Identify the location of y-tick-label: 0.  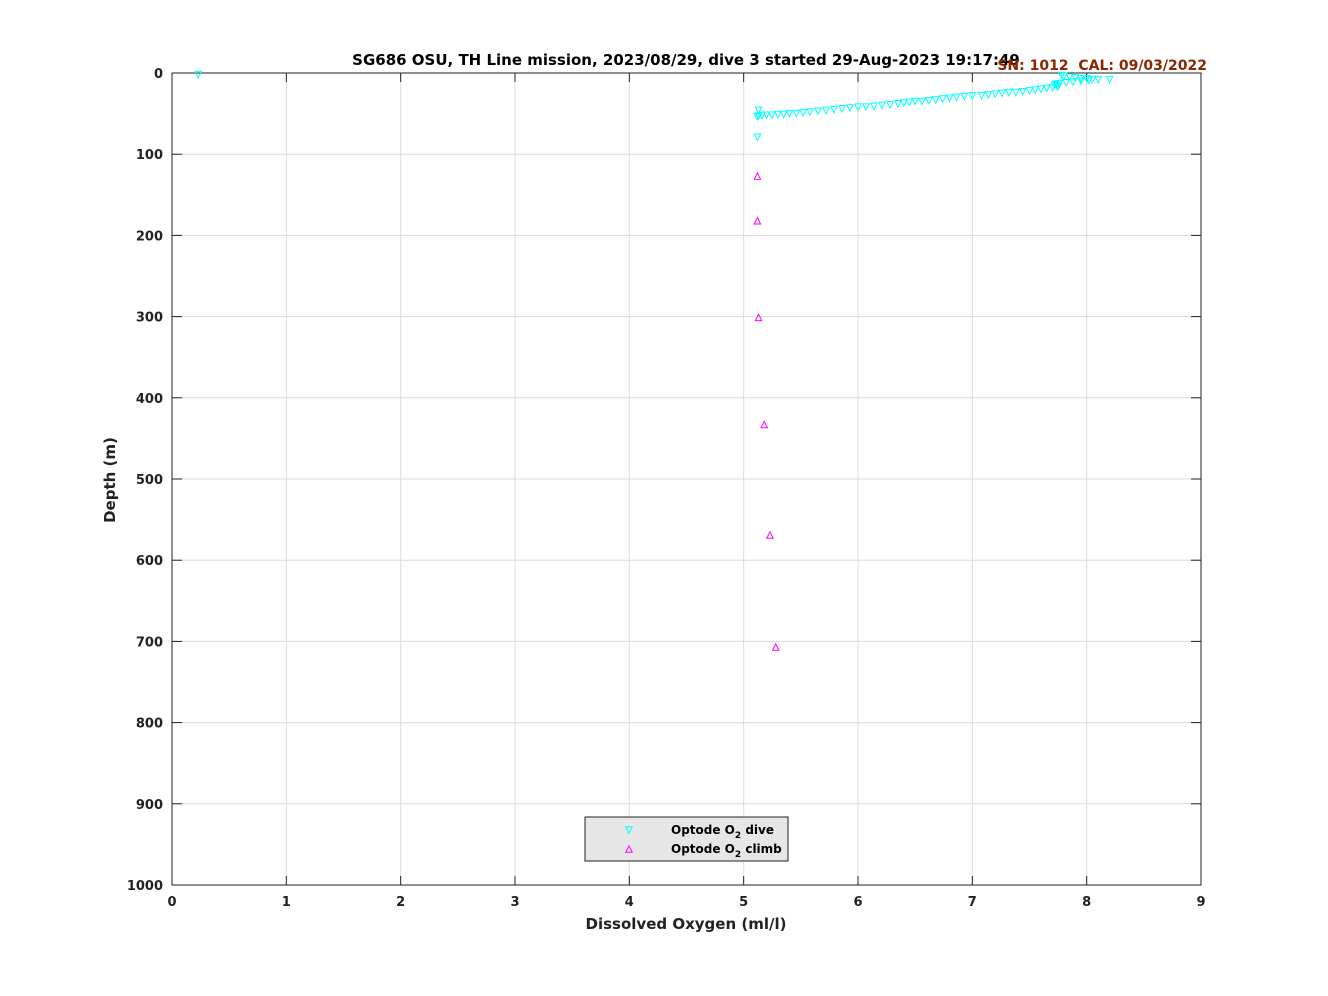
(158, 74).